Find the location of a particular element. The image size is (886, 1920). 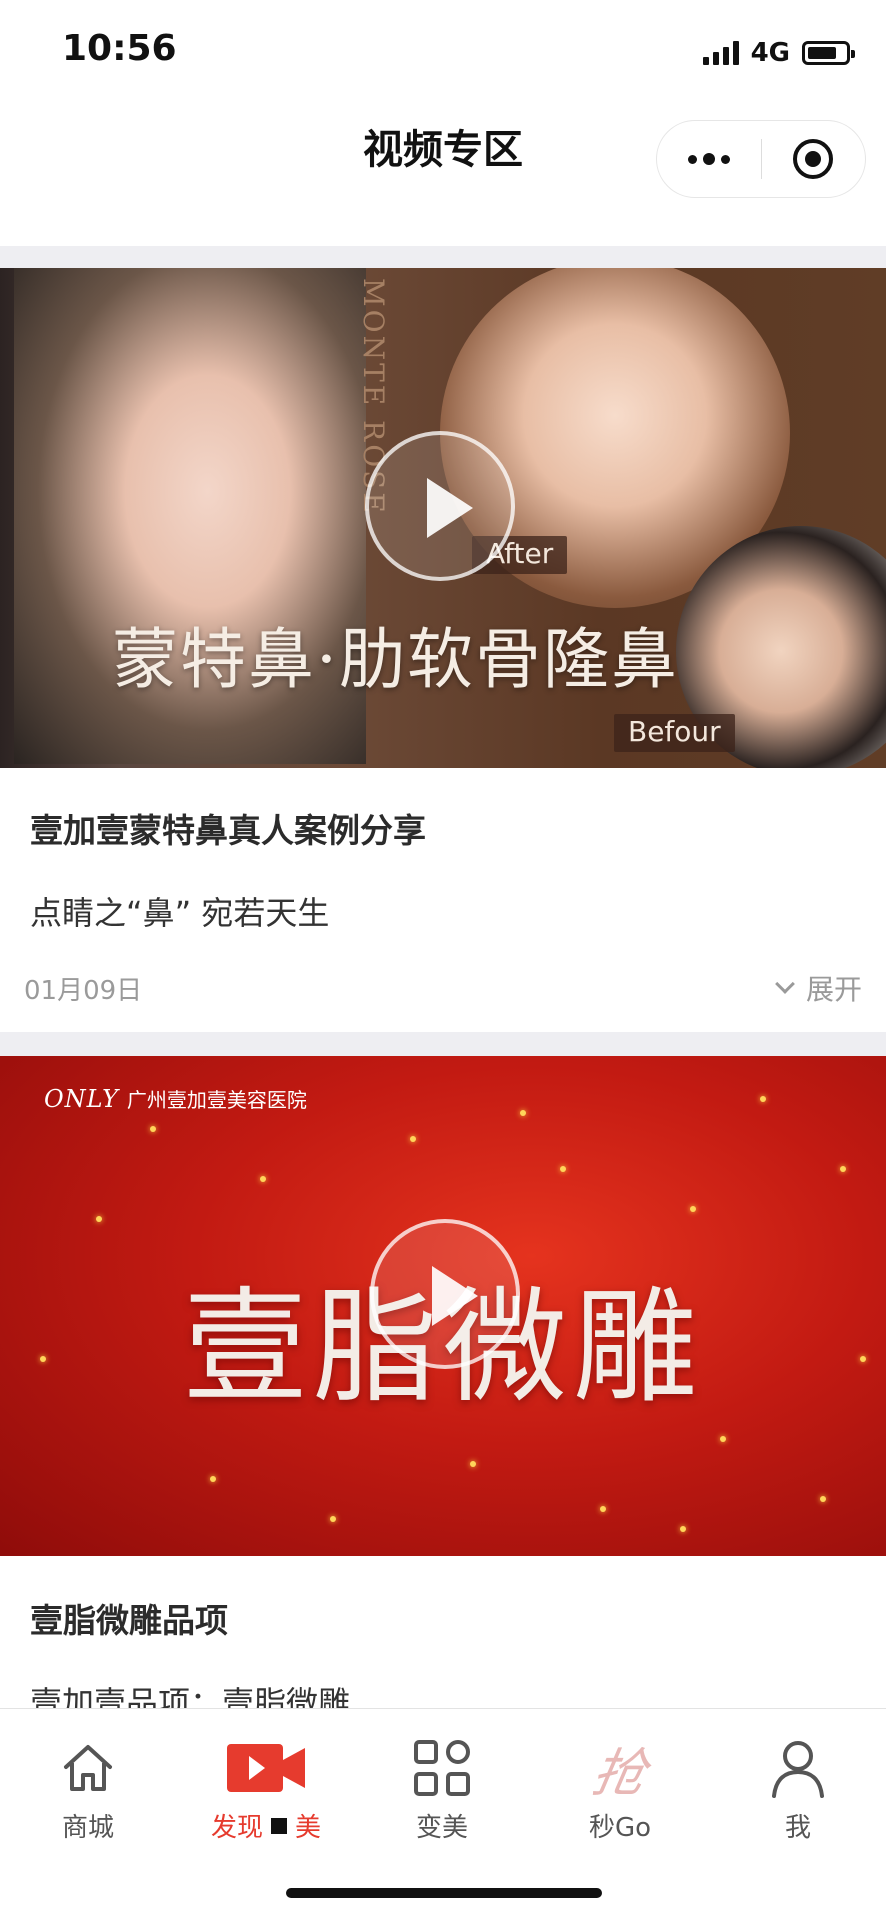

tab-label: 秒Go is located at coordinates (620, 1828).